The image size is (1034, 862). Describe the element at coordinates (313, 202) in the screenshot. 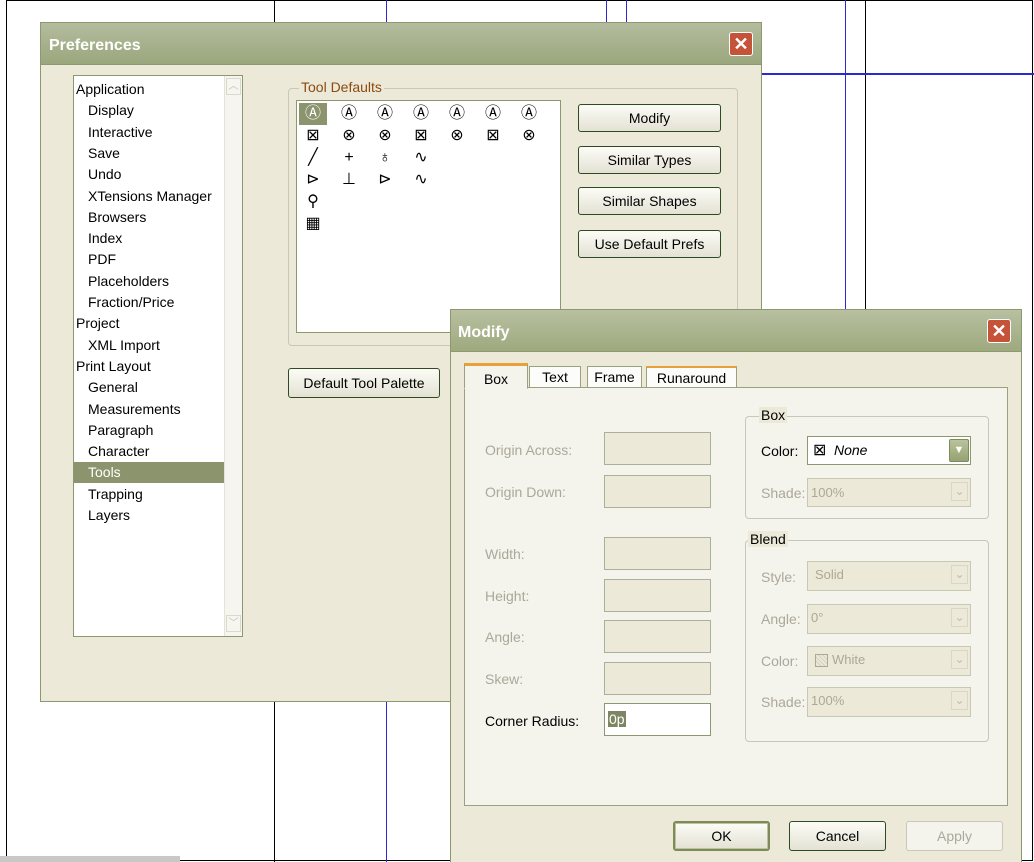

I see `zoom-icon: ⚲` at that location.